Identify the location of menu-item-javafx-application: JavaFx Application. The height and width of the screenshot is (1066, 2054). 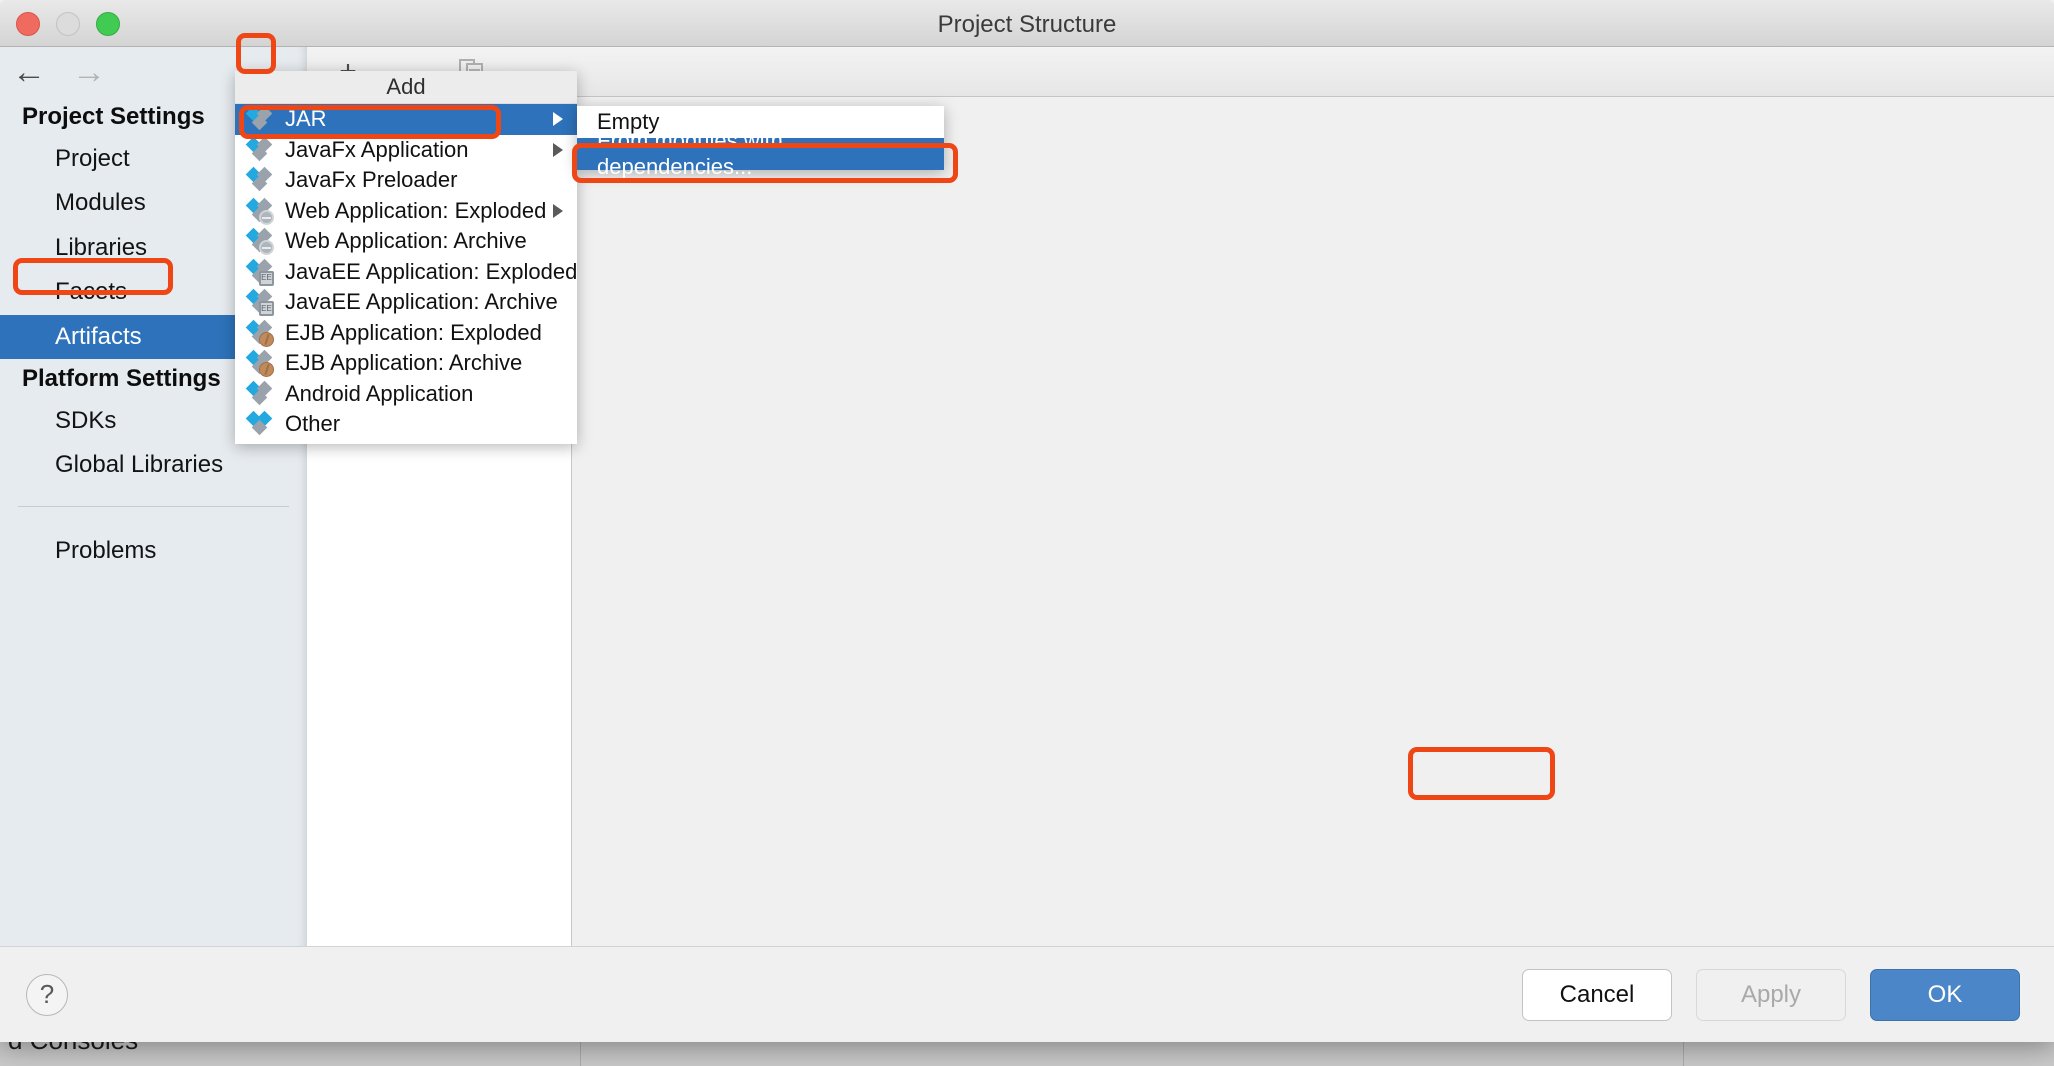
(406, 150).